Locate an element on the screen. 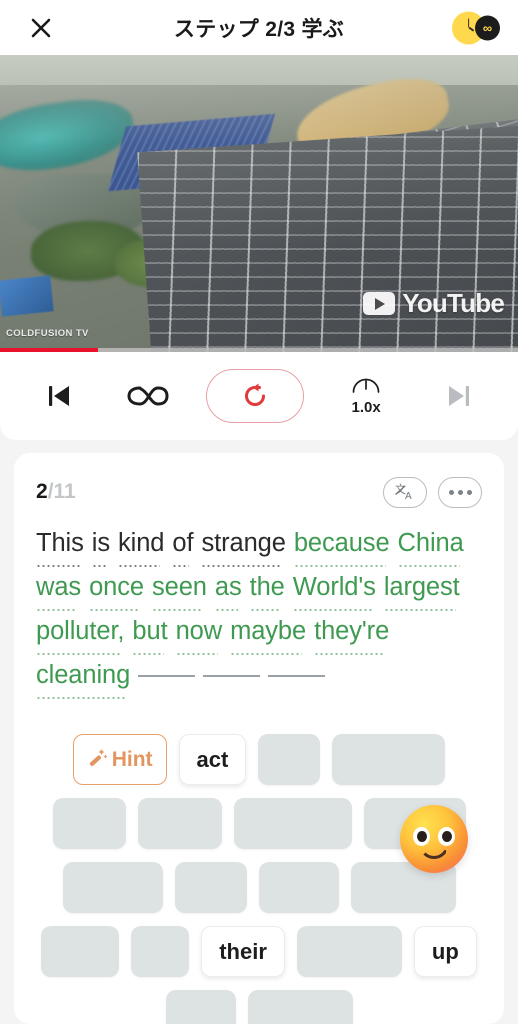  sentence-word: seen is located at coordinates (179, 590).